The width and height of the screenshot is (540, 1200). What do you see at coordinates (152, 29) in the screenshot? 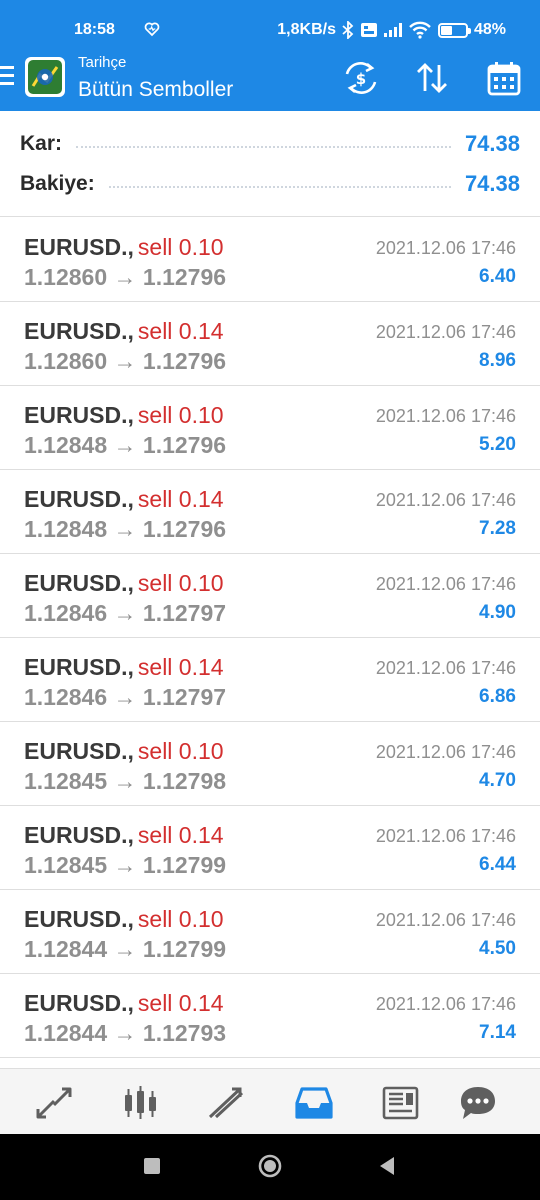
I see `heart-icon` at bounding box center [152, 29].